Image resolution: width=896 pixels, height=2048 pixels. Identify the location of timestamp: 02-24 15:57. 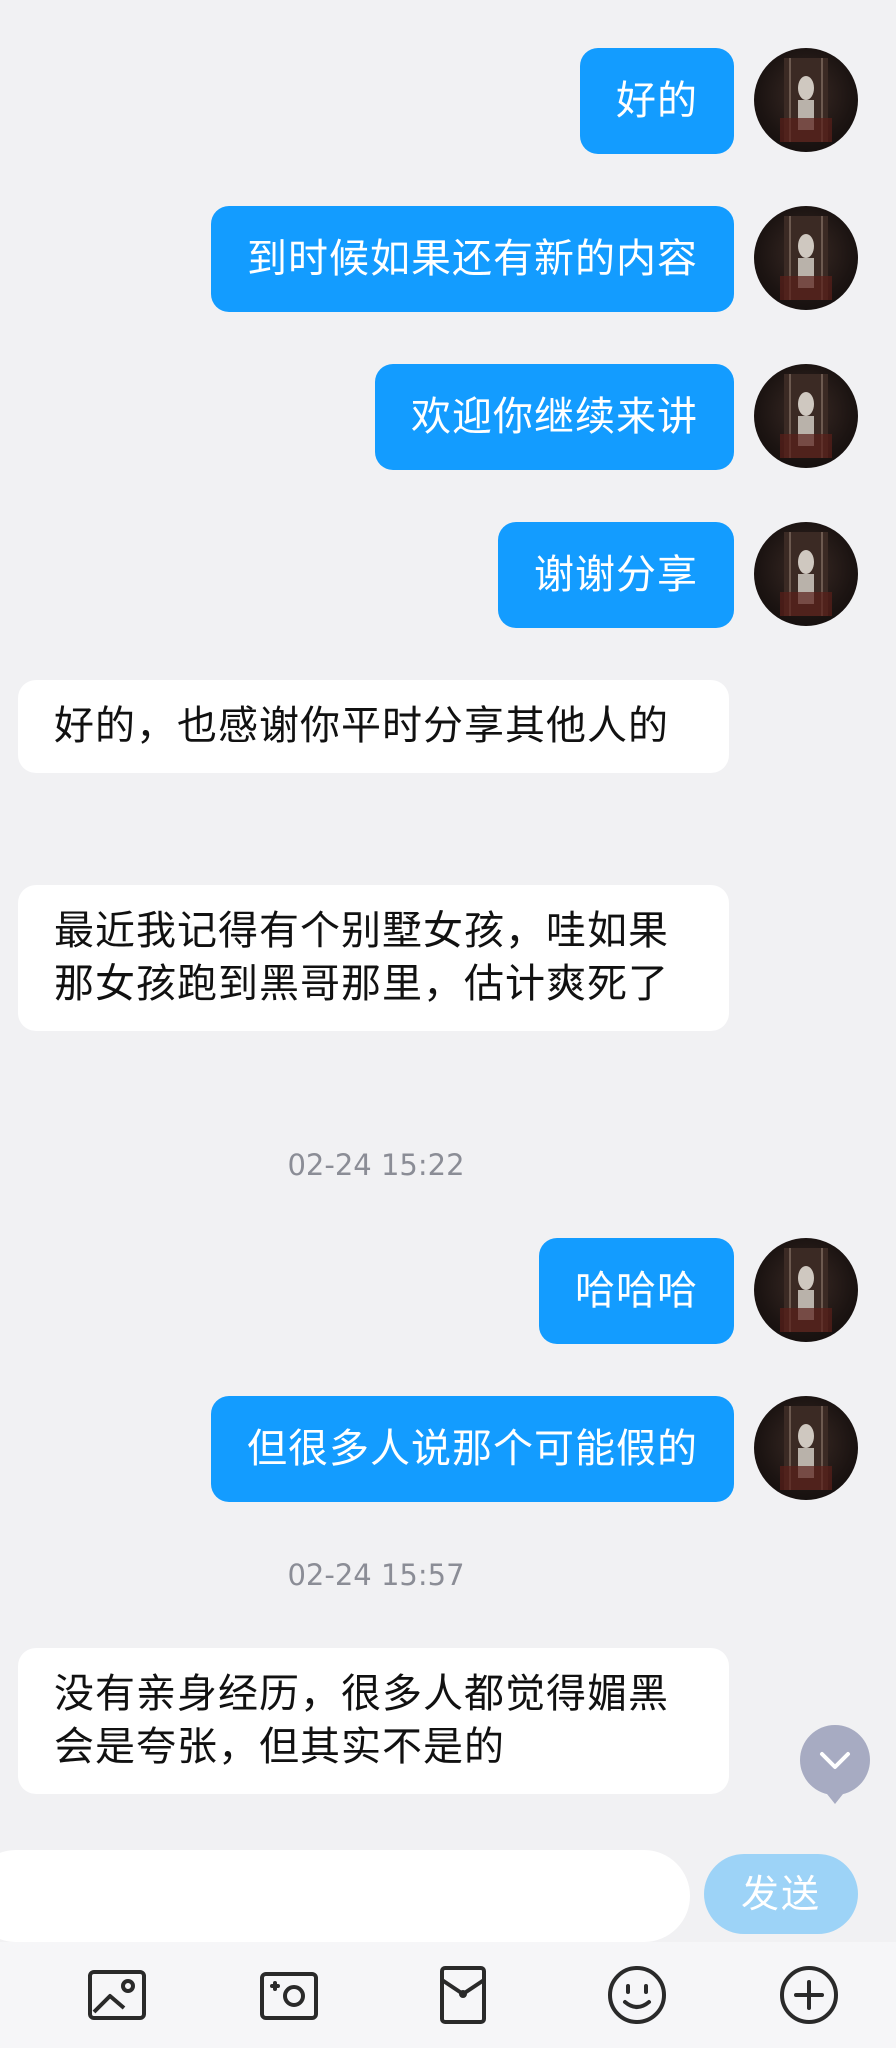
(376, 1575).